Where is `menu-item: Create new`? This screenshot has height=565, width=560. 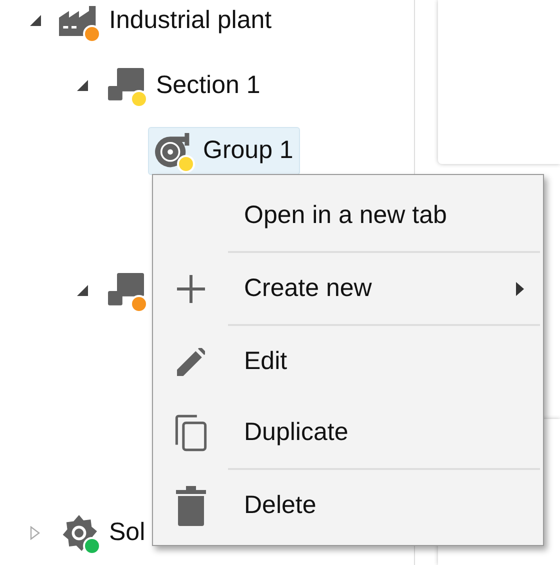
menu-item: Create new is located at coordinates (346, 288).